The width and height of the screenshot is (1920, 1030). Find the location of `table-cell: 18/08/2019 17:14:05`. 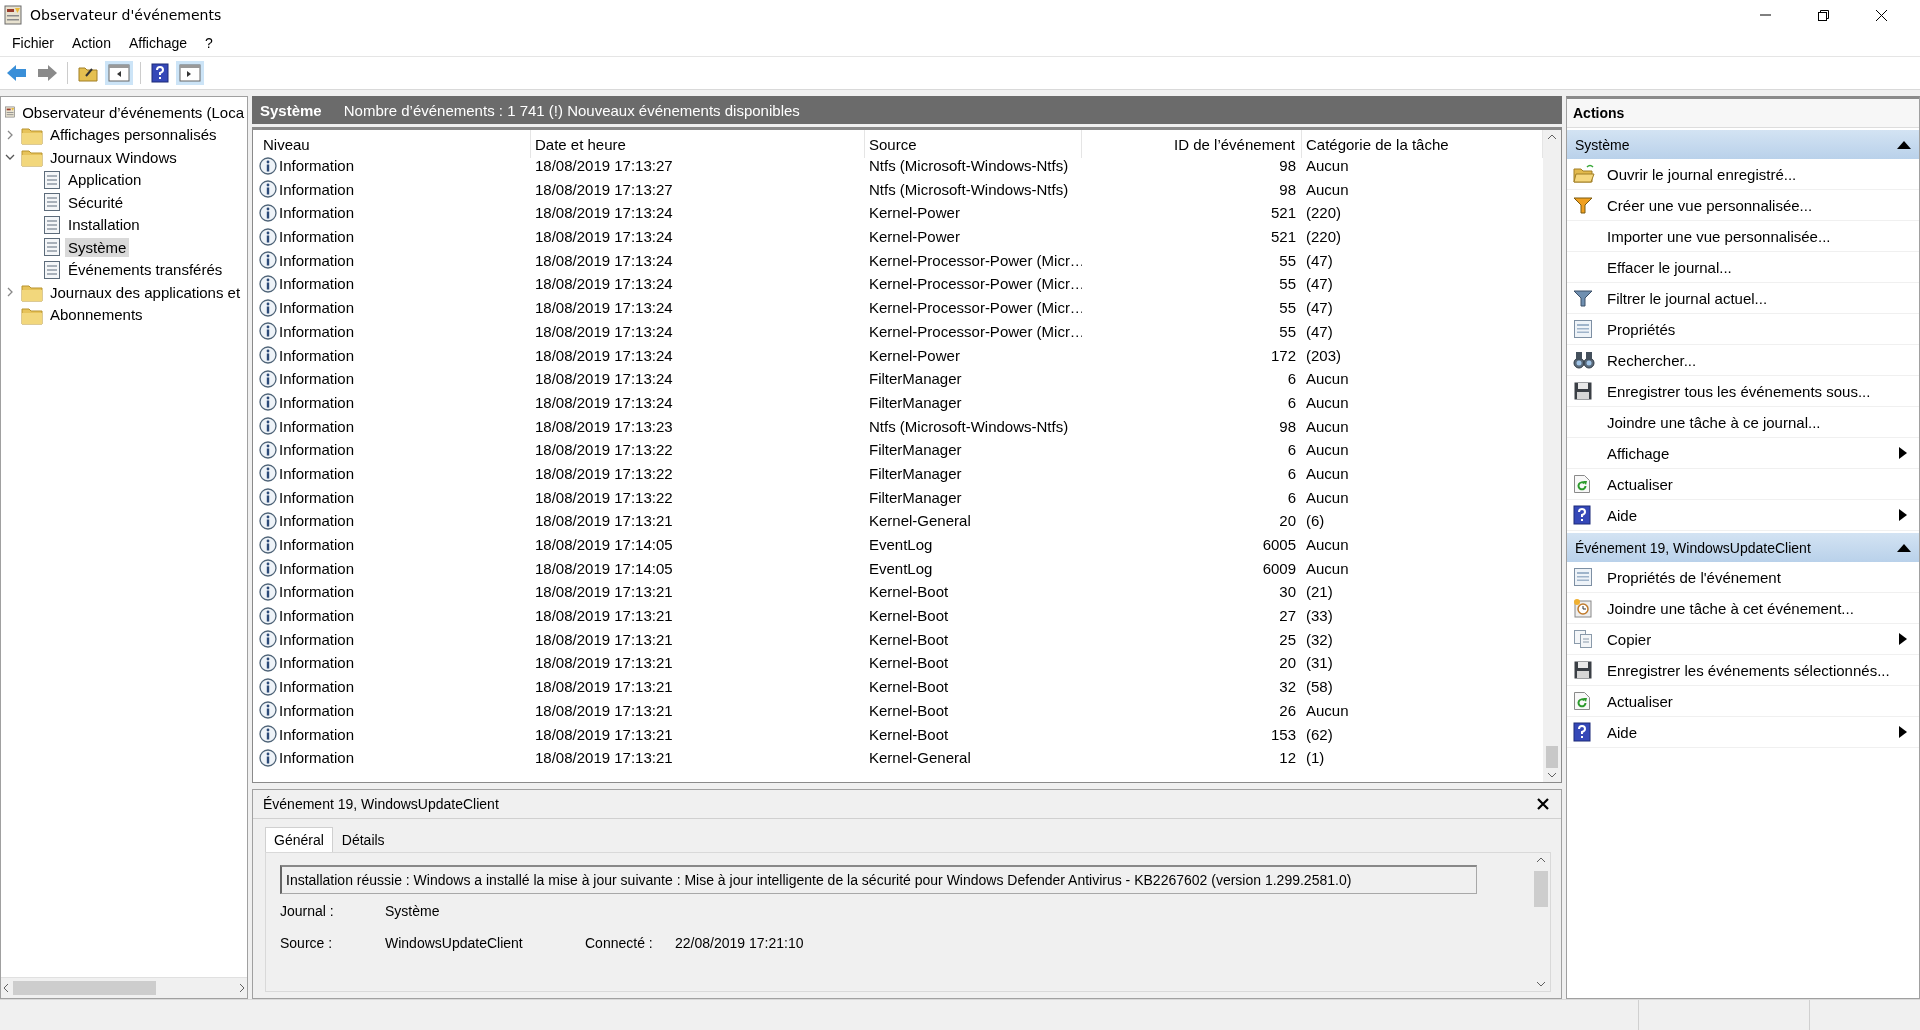

table-cell: 18/08/2019 17:14:05 is located at coordinates (604, 568).